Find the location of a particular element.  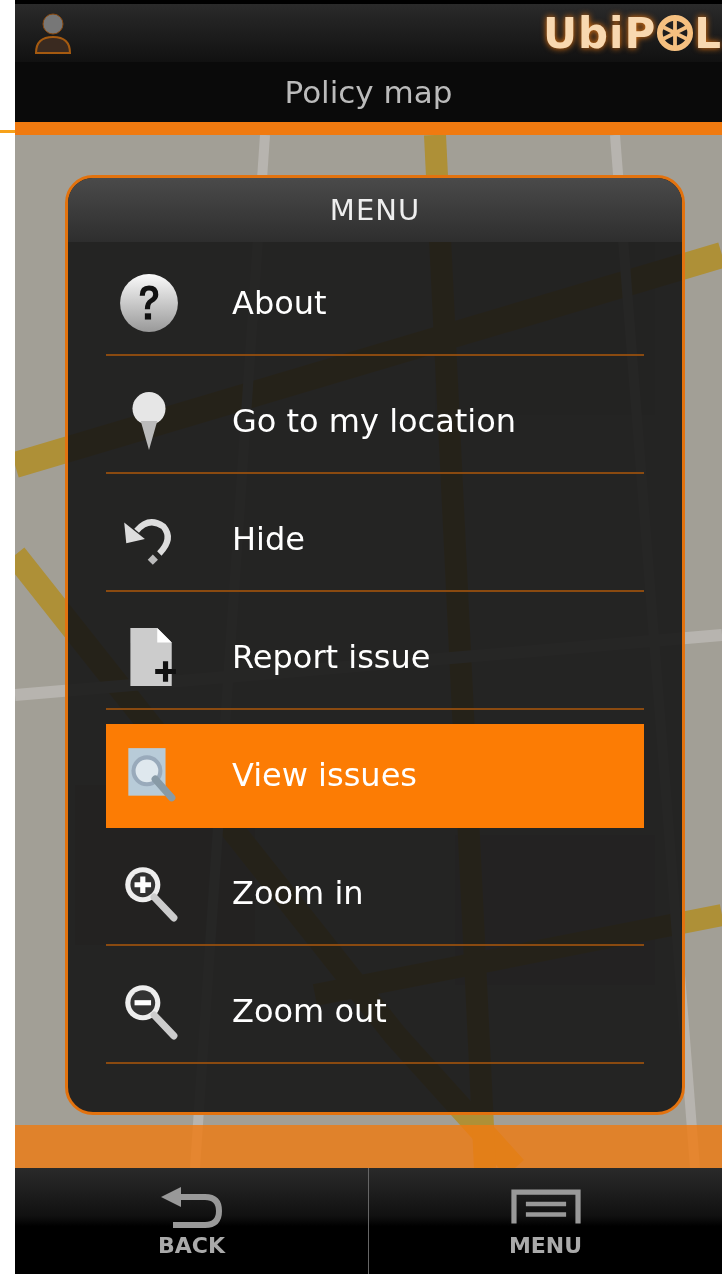

menu-item: Go to my location is located at coordinates (375, 422).